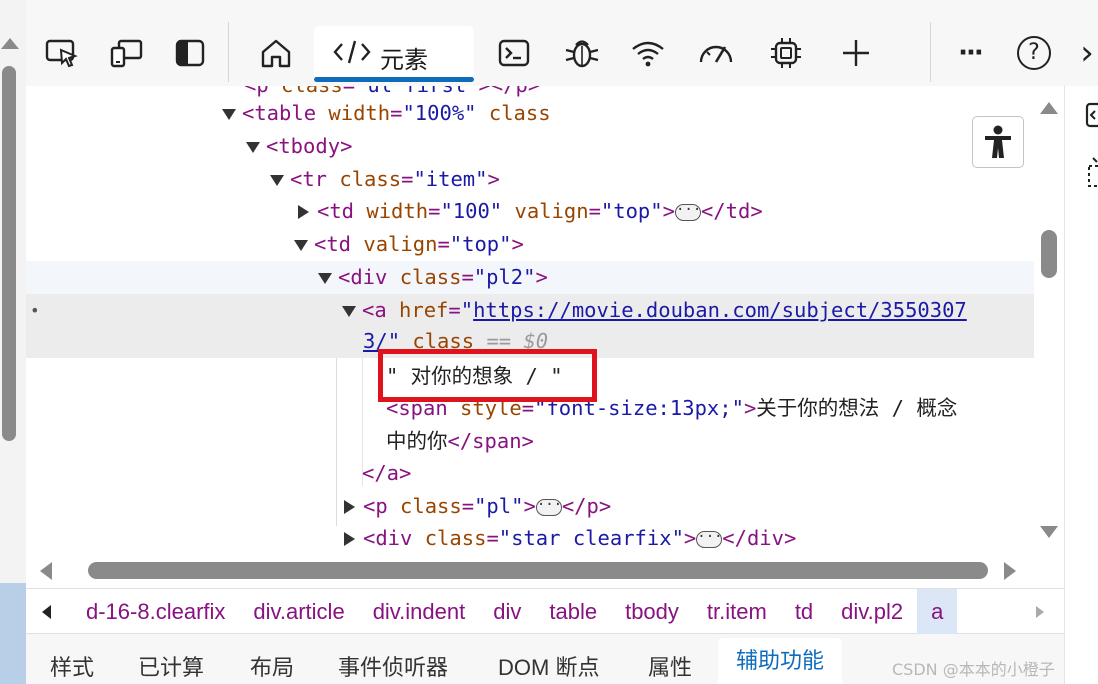  I want to click on side-panel-strip, so click(1081, 385).